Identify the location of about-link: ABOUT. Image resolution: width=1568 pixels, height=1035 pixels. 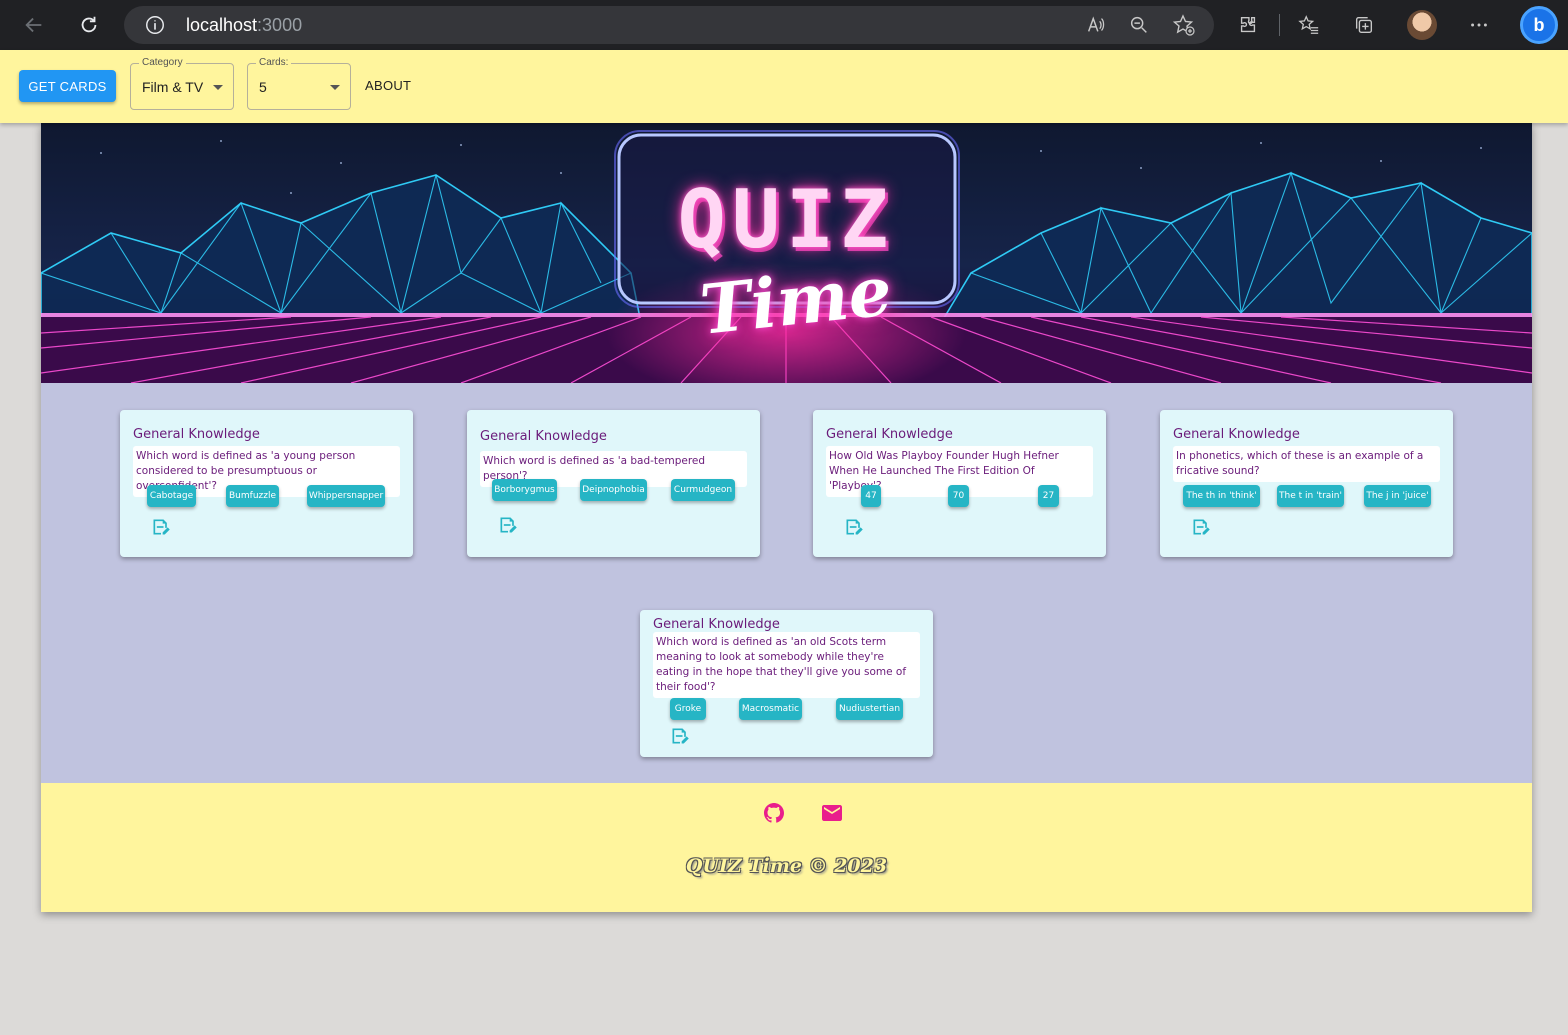
(388, 85).